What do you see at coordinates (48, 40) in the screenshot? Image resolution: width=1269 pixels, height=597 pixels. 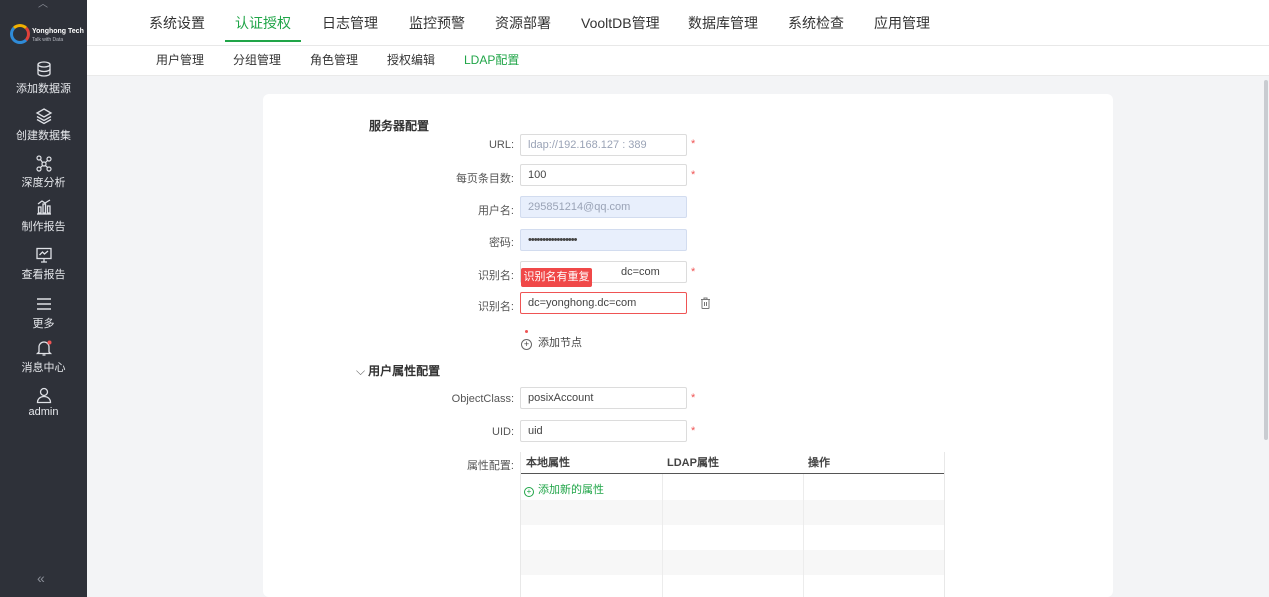 I see `logo-tagline: Talk with Data` at bounding box center [48, 40].